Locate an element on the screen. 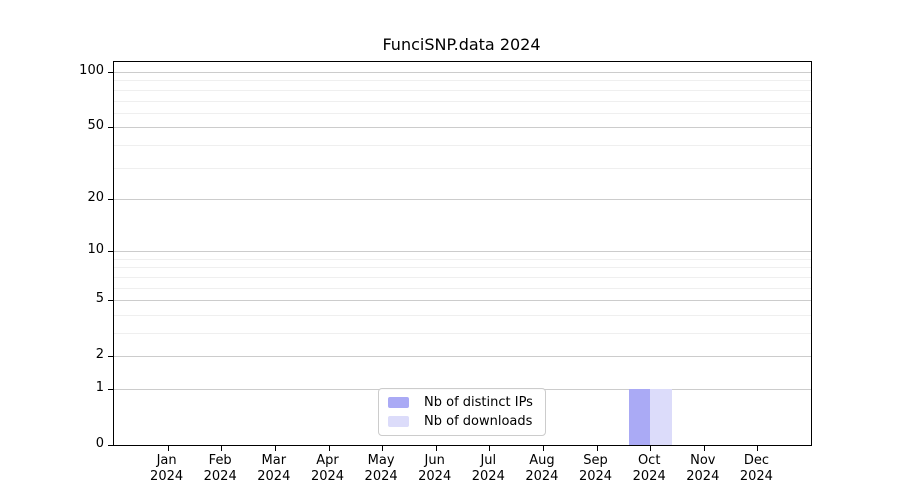 This screenshot has width=900, height=500. x-tick-label: Dec 2024 is located at coordinates (756, 469).